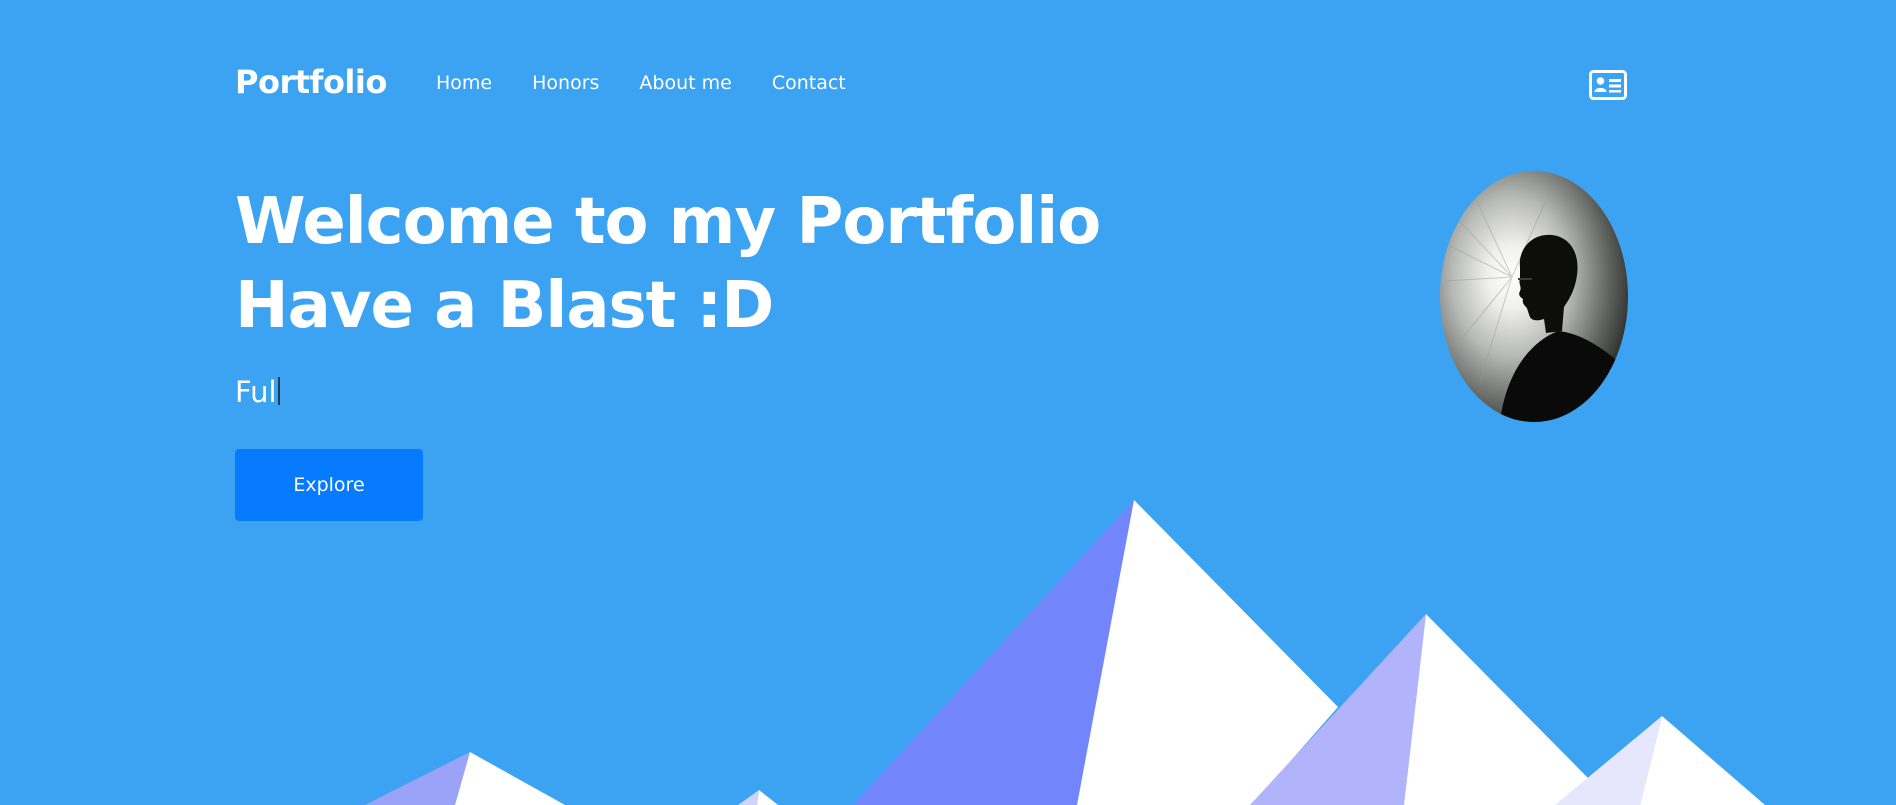 Image resolution: width=1896 pixels, height=805 pixels. I want to click on typed-text: Ful, so click(256, 392).